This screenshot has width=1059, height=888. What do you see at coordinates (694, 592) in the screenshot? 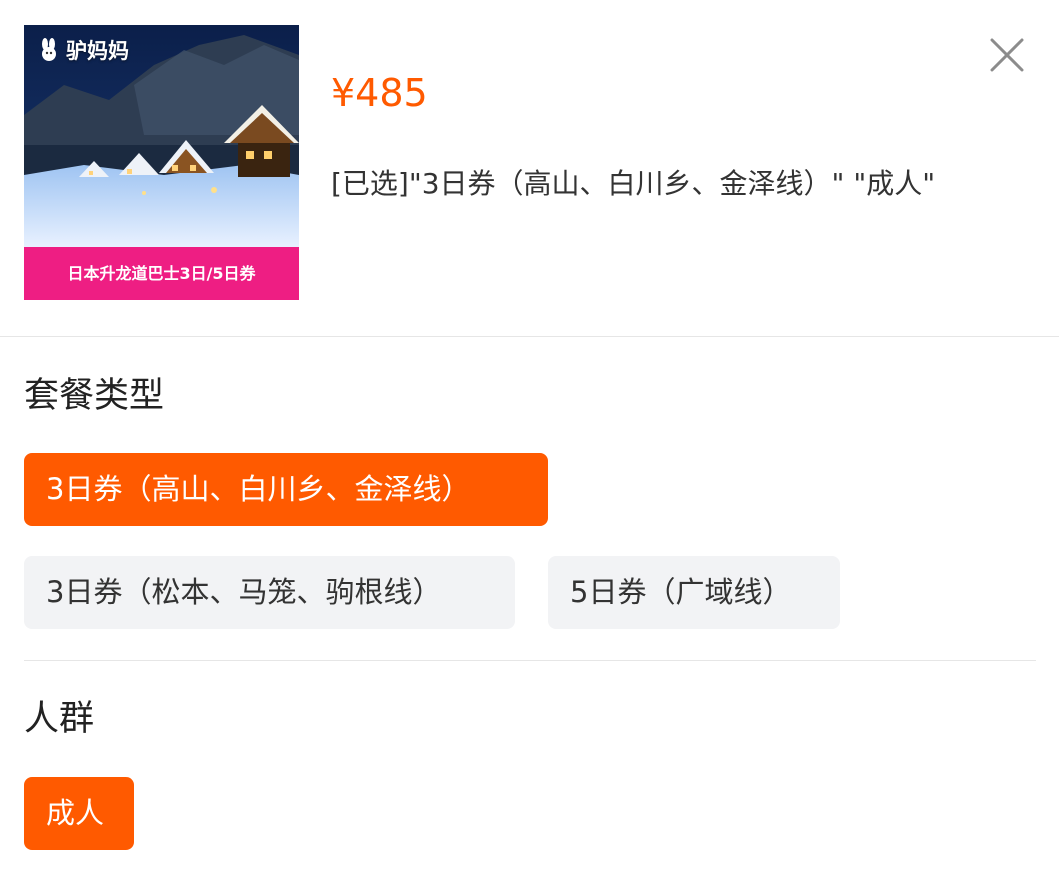
I see `package-option-wide-area: 5日券（广域线）` at bounding box center [694, 592].